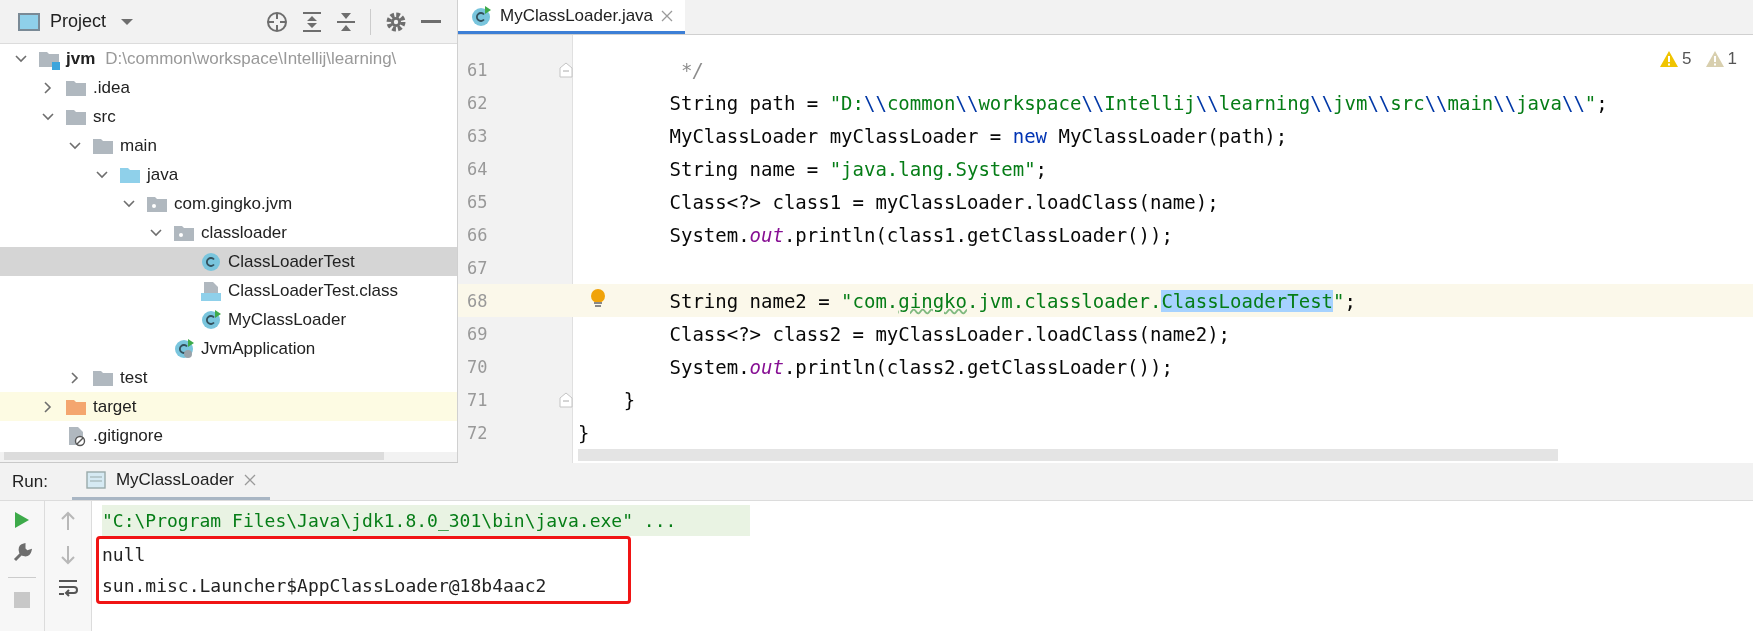  Describe the element at coordinates (68, 588) in the screenshot. I see `soft-wrap-icon` at that location.